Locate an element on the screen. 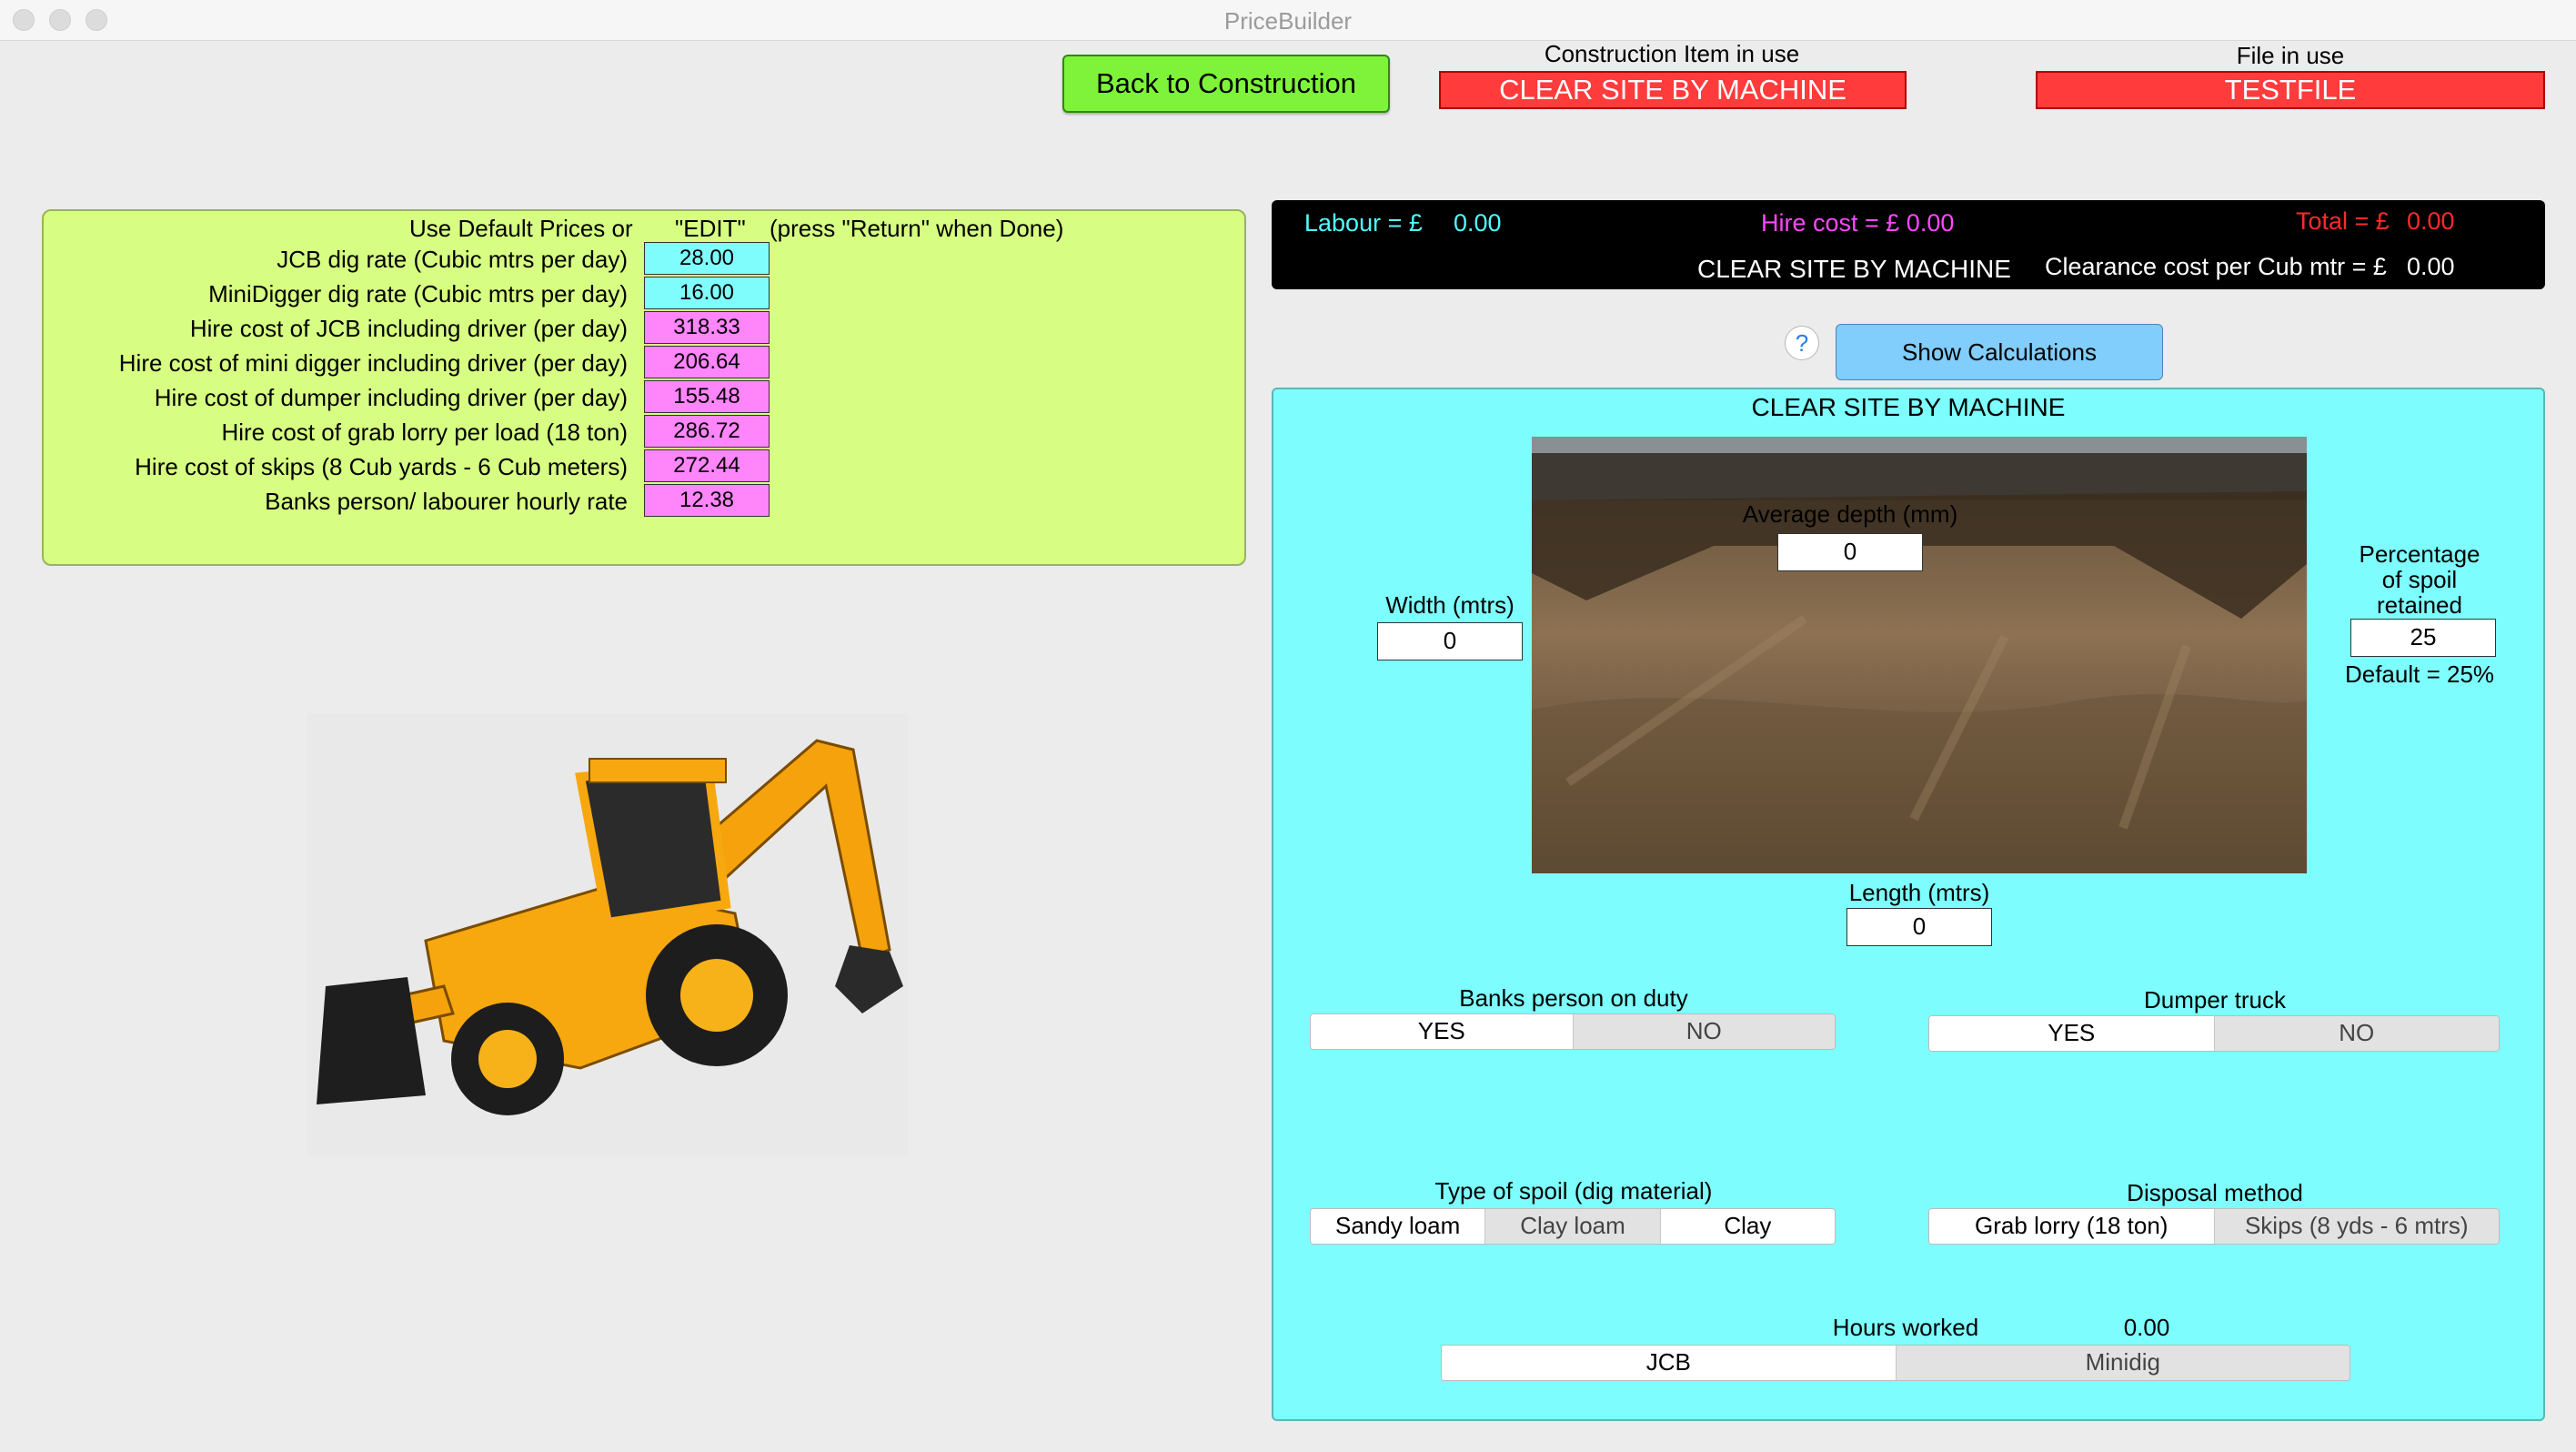  construction-item-label: Construction Item in use is located at coordinates (1672, 53).